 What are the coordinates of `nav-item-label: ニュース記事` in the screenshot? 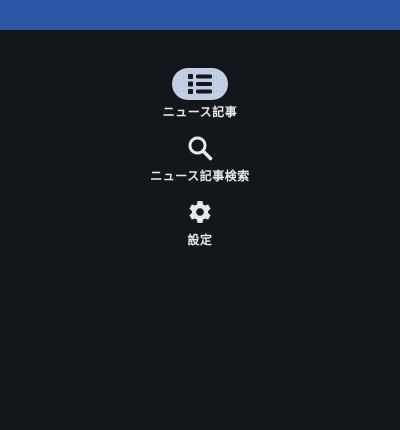 It's located at (200, 112).